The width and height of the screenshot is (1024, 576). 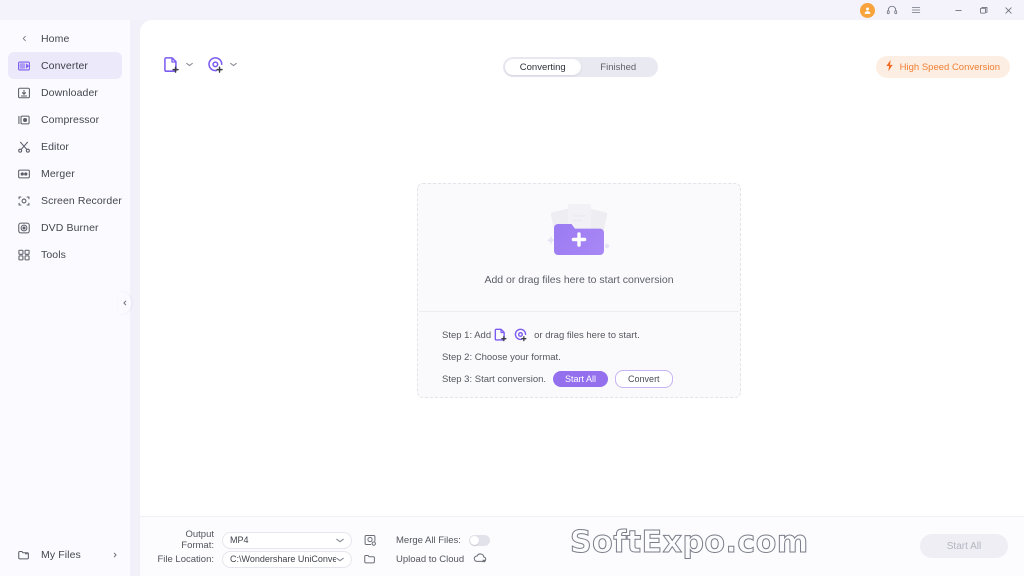 I want to click on start-all-button: Start All, so click(x=964, y=546).